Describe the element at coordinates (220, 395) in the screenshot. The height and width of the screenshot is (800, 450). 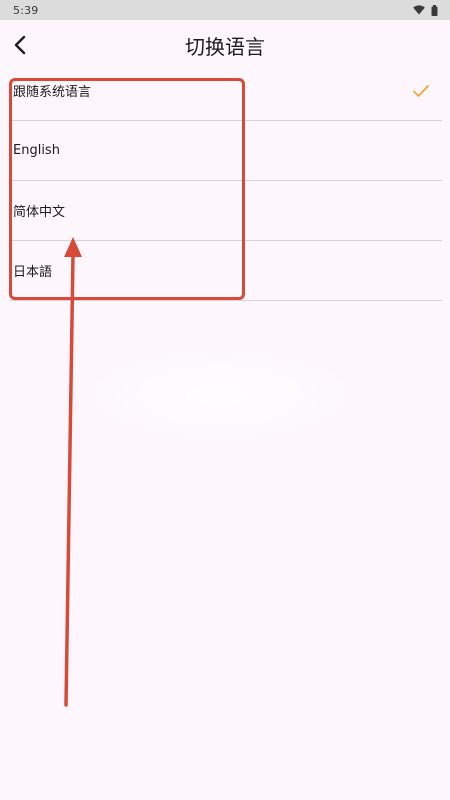
I see `background-ghost` at that location.